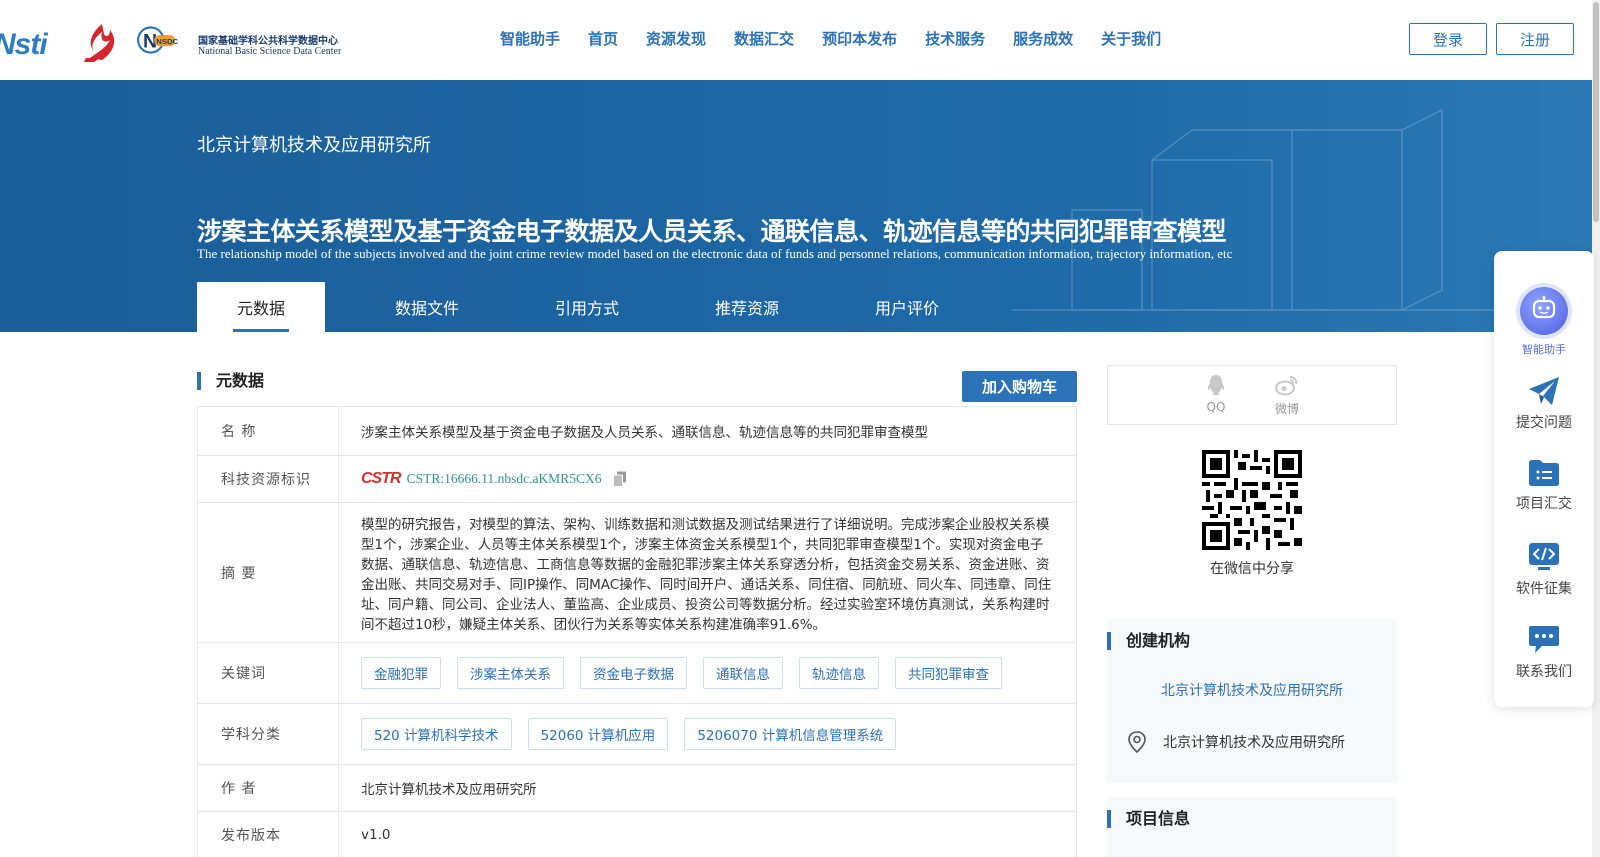  I want to click on nav-service-results: 服务成效, so click(1043, 38).